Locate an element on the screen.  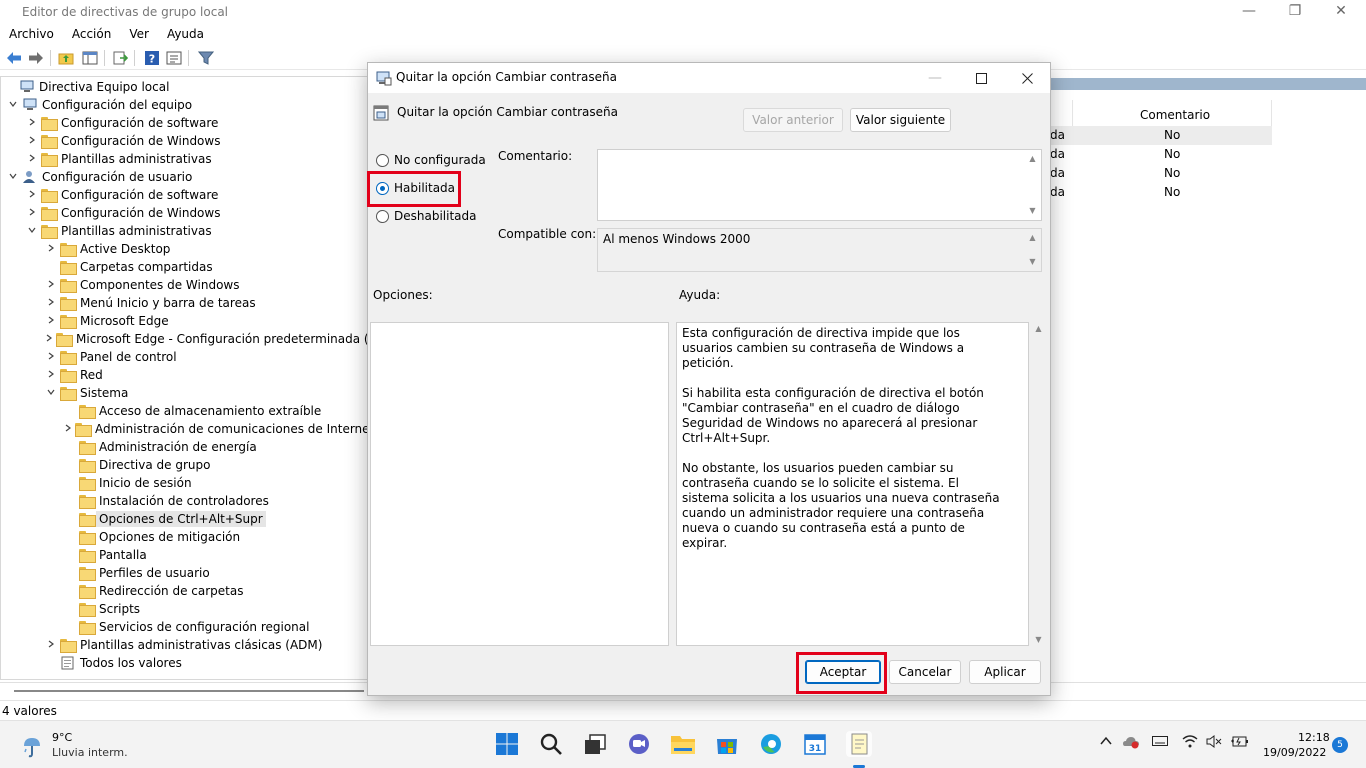
clock-time: 12:18 is located at coordinates (1314, 737).